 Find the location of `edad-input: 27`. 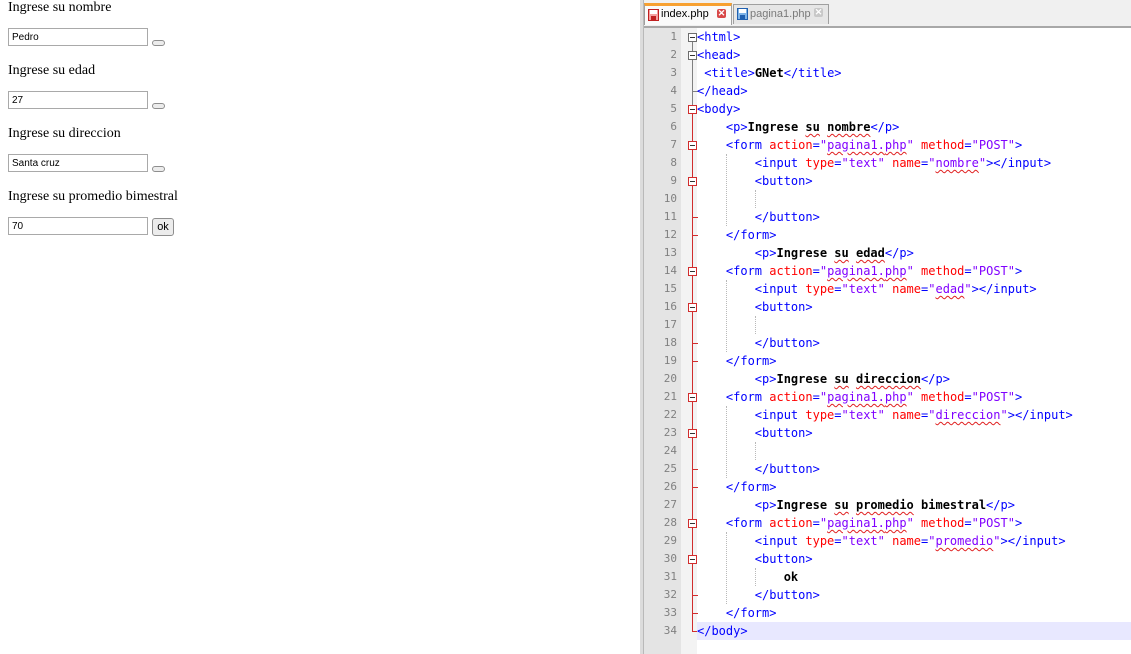

edad-input: 27 is located at coordinates (78, 100).